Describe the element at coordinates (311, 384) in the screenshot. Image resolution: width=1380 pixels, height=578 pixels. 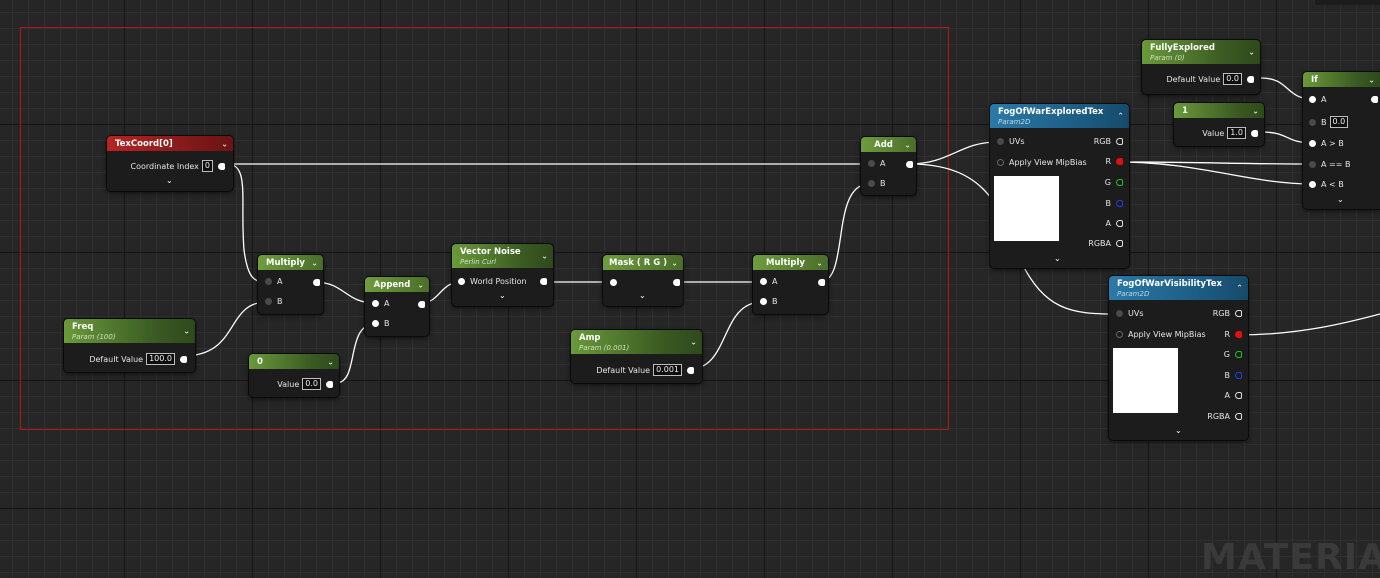
I see `value-field: 0.0` at that location.